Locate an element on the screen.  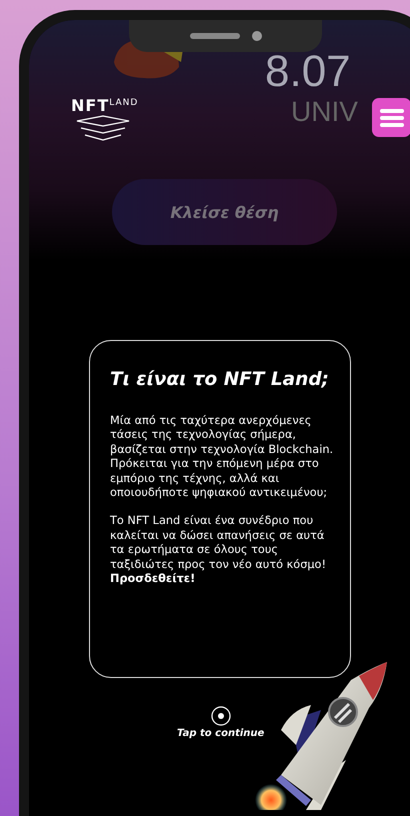
tap-icon is located at coordinates (220, 716).